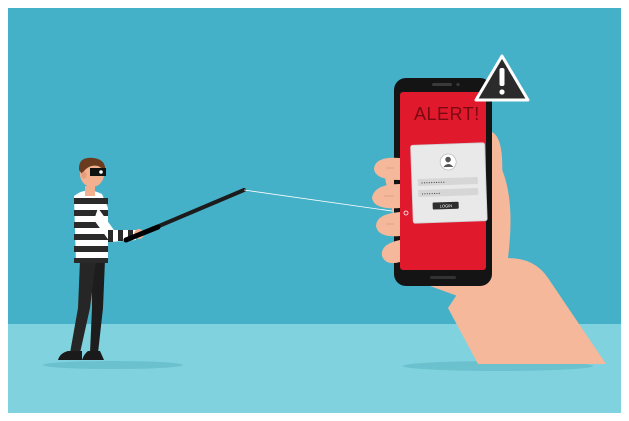 The width and height of the screenshot is (629, 421). Describe the element at coordinates (447, 114) in the screenshot. I see `alert-text: ALERT!` at that location.